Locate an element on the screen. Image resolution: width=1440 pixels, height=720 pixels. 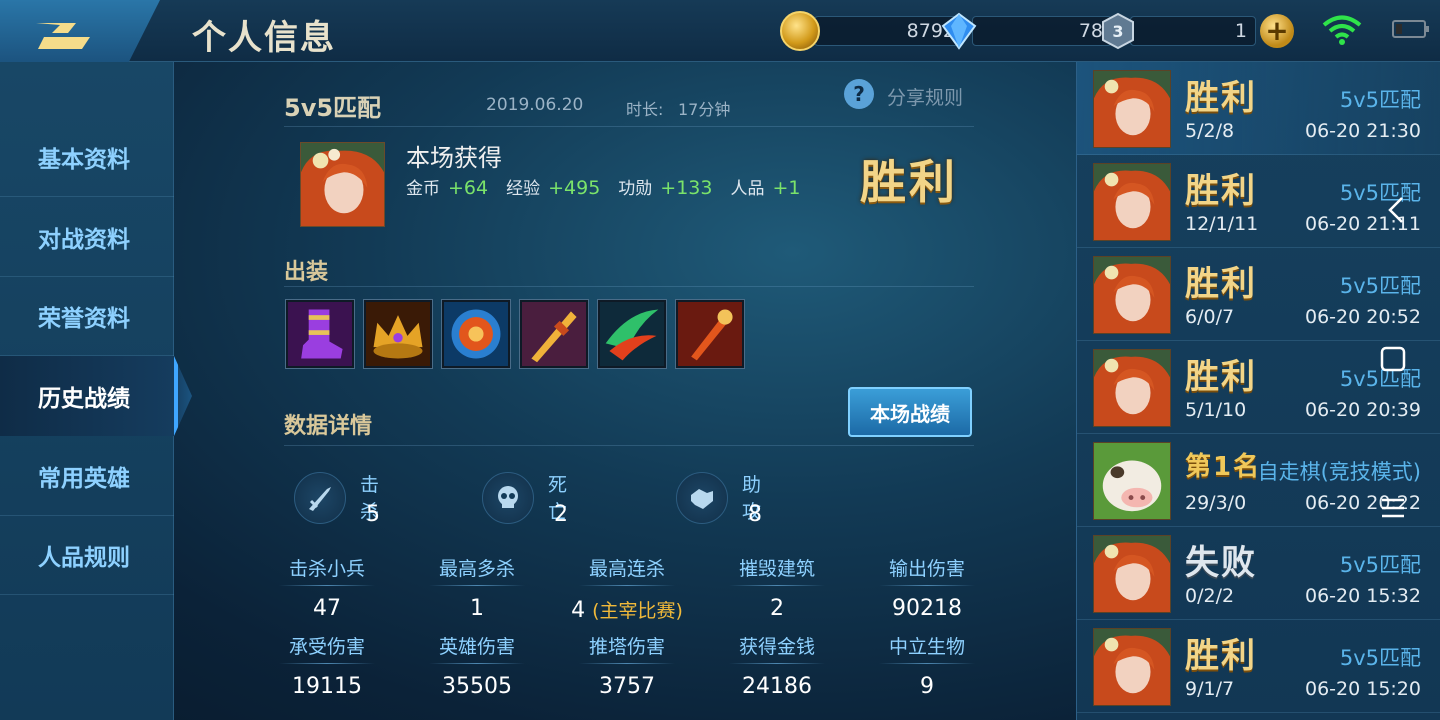
help-icon: ? is located at coordinates (859, 94).